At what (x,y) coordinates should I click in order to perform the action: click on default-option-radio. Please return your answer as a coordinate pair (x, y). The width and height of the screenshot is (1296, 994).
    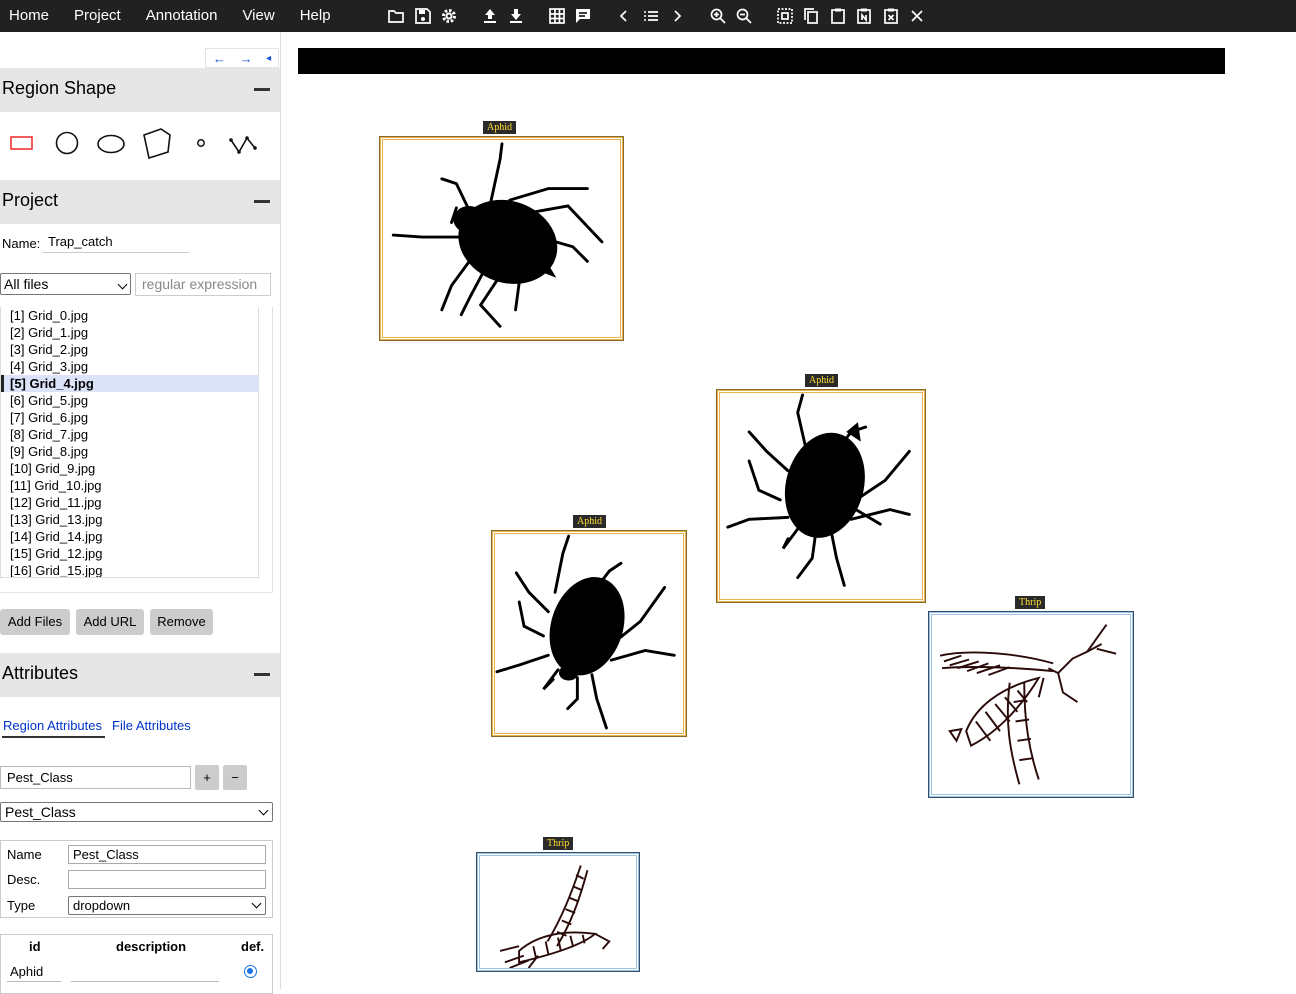
    Looking at the image, I should click on (250, 971).